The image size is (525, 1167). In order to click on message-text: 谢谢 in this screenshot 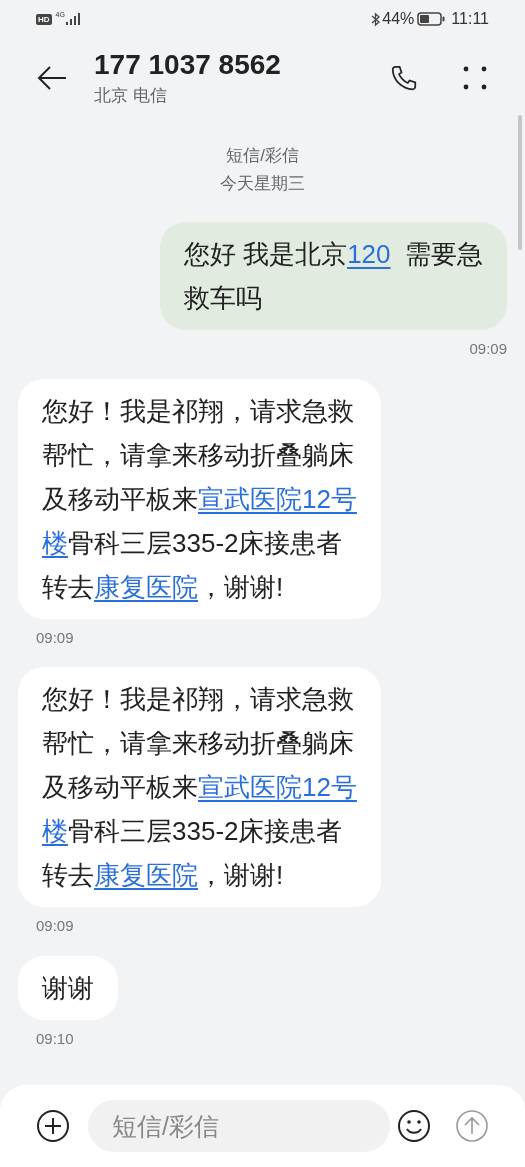, I will do `click(68, 987)`.